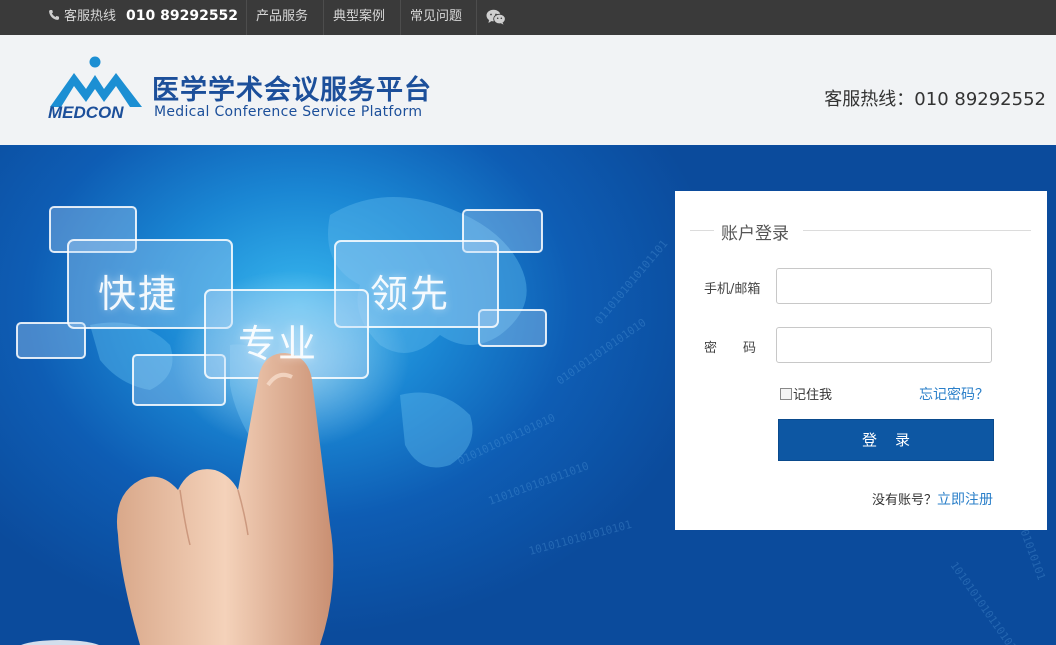  I want to click on nav-products: 产品服务, so click(282, 17).